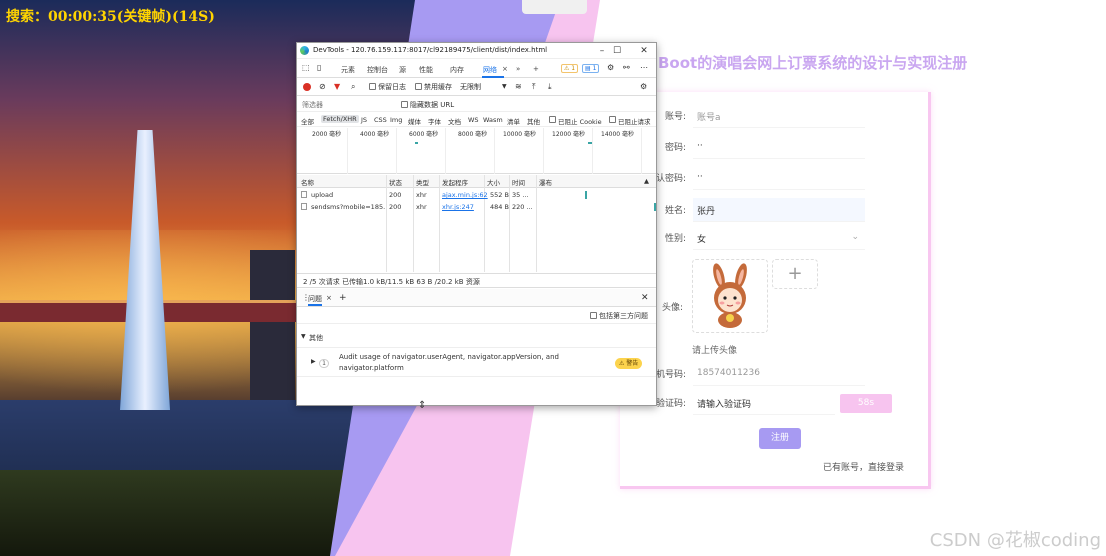 The height and width of the screenshot is (556, 1106). I want to click on gender-select: 女 ⌄, so click(779, 238).